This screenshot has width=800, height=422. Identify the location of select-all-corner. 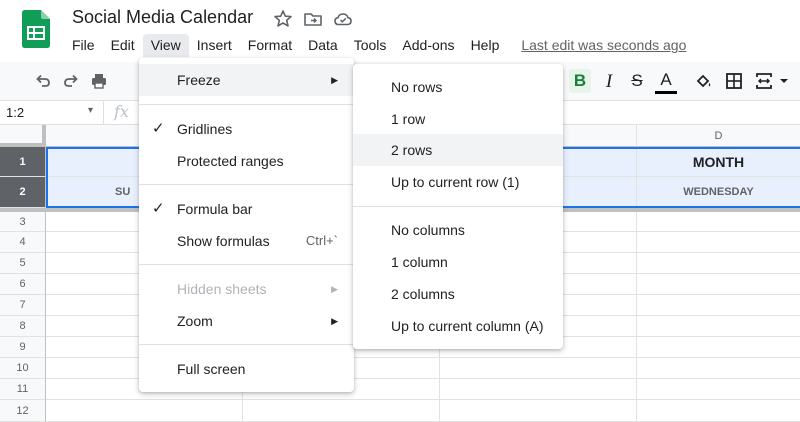
(23, 136).